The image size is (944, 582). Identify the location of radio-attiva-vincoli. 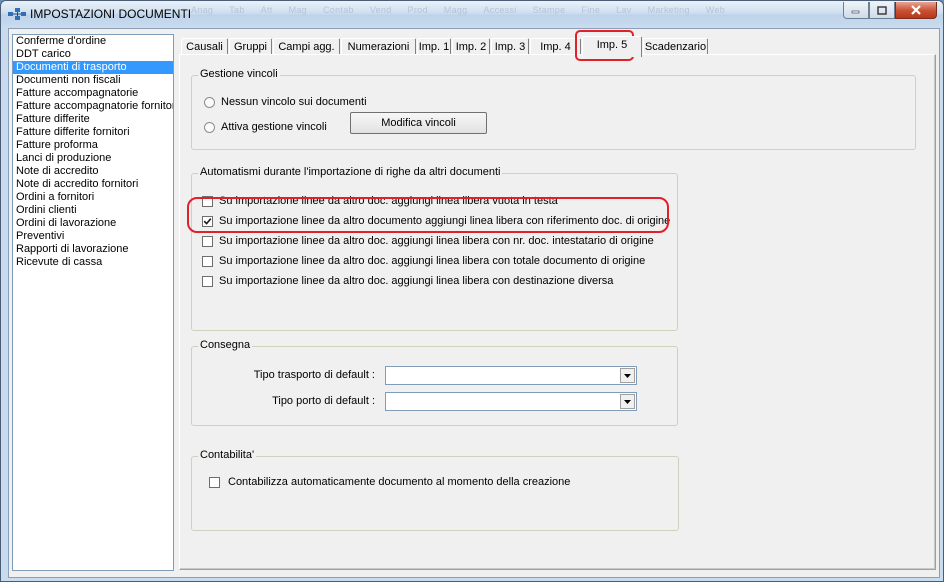
(209, 127).